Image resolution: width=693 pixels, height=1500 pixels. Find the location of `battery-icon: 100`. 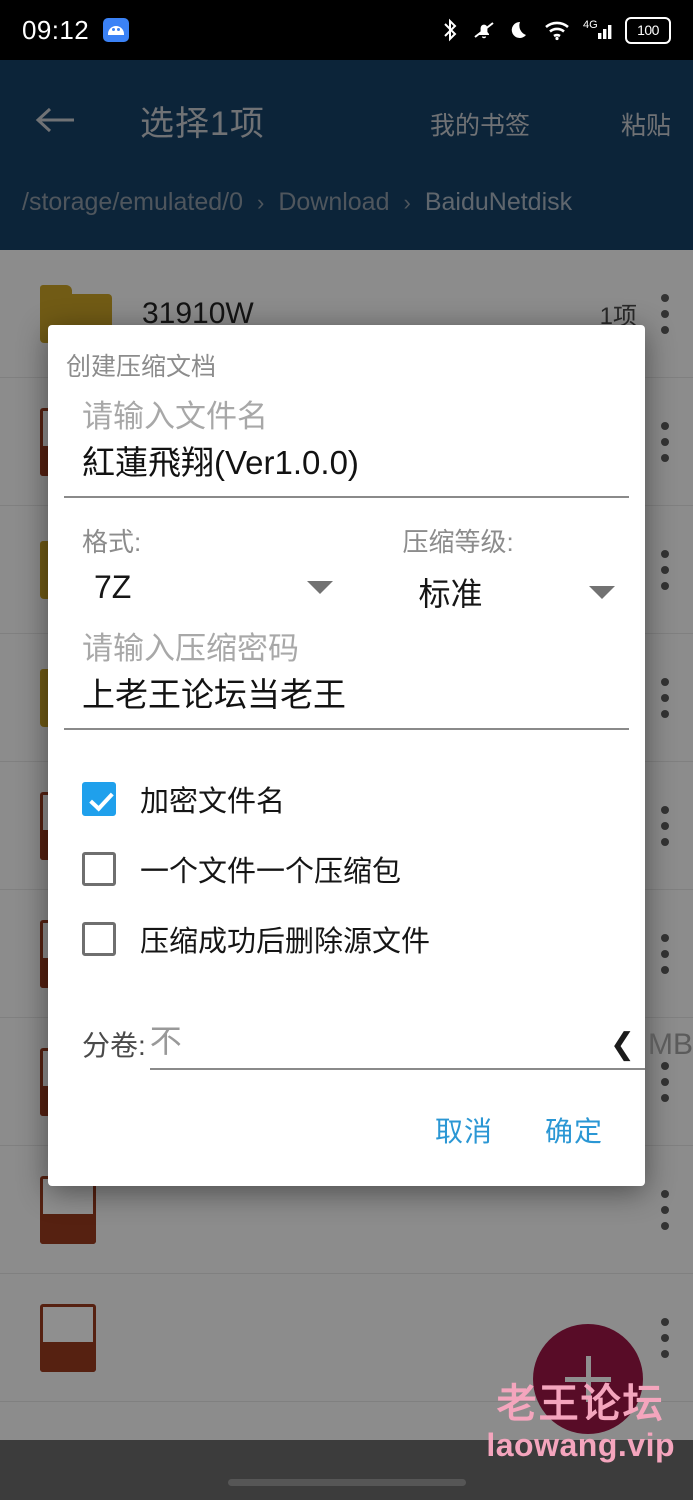

battery-icon: 100 is located at coordinates (648, 30).